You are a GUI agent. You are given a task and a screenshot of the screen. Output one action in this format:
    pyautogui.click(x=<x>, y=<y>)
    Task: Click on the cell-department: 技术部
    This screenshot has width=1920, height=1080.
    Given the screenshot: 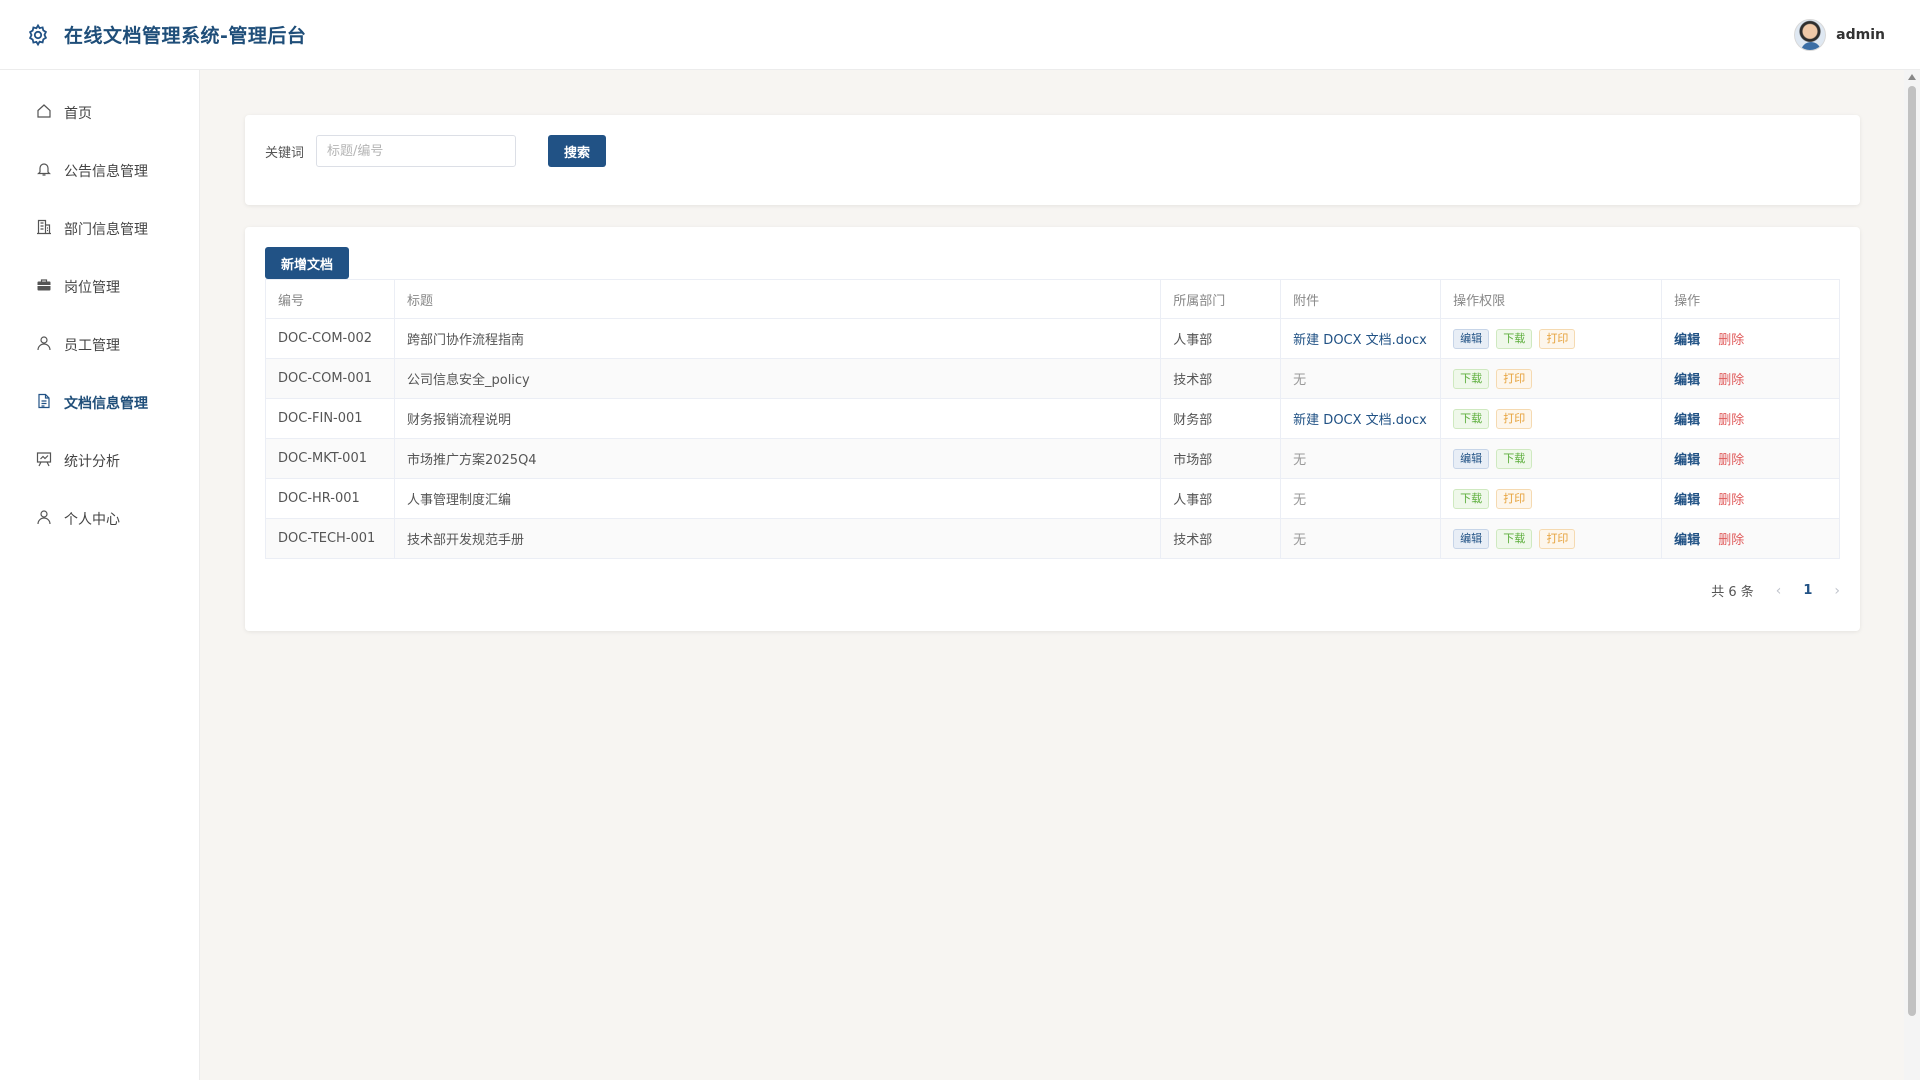 What is the action you would take?
    pyautogui.click(x=1221, y=378)
    